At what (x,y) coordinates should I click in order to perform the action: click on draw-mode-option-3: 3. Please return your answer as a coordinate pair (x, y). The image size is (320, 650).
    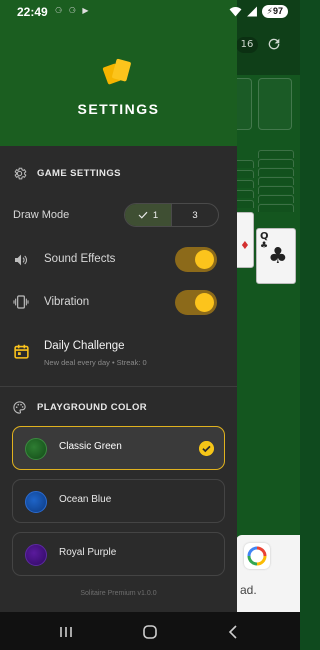
    Looking at the image, I should click on (194, 215).